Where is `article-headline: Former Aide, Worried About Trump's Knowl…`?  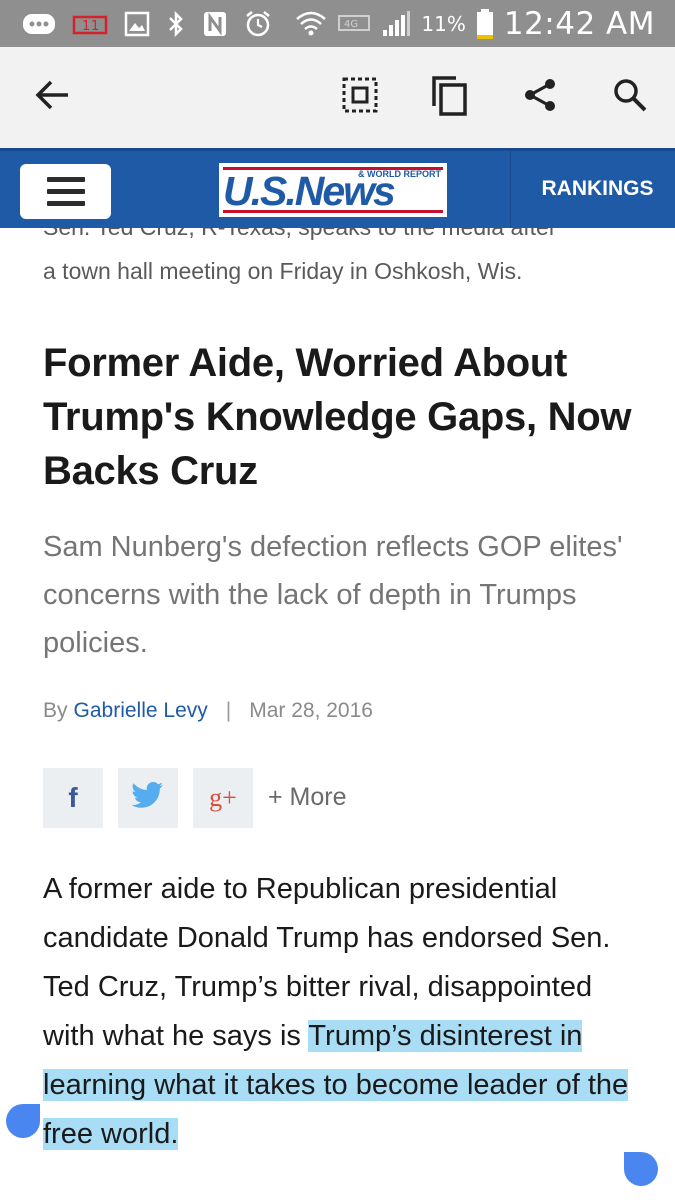 article-headline: Former Aide, Worried About Trump's Knowl… is located at coordinates (337, 417).